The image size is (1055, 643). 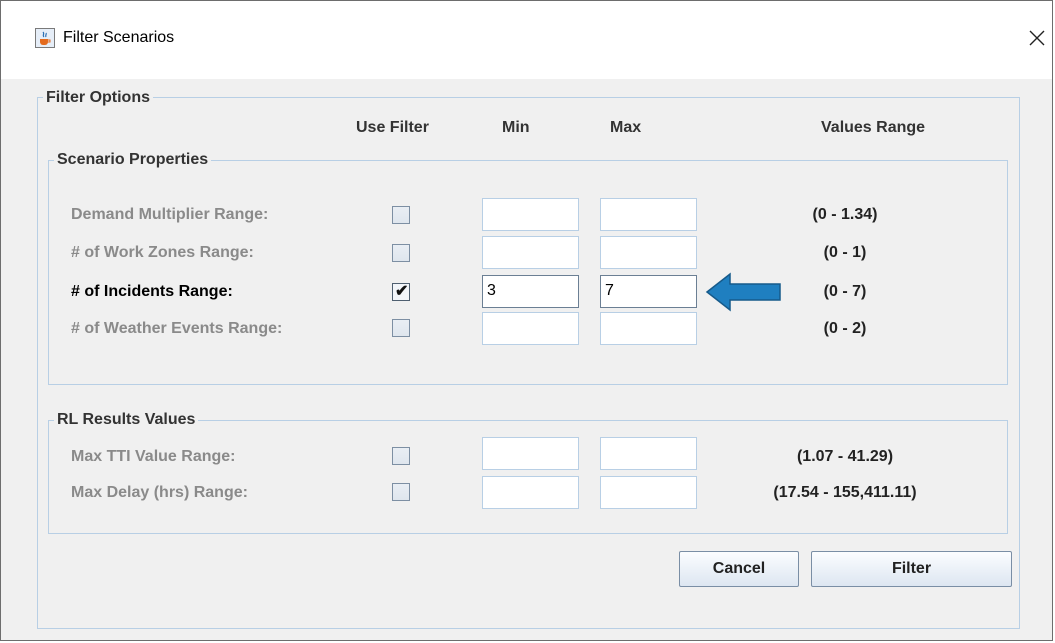 What do you see at coordinates (530, 492) in the screenshot?
I see `max-delay-min-field` at bounding box center [530, 492].